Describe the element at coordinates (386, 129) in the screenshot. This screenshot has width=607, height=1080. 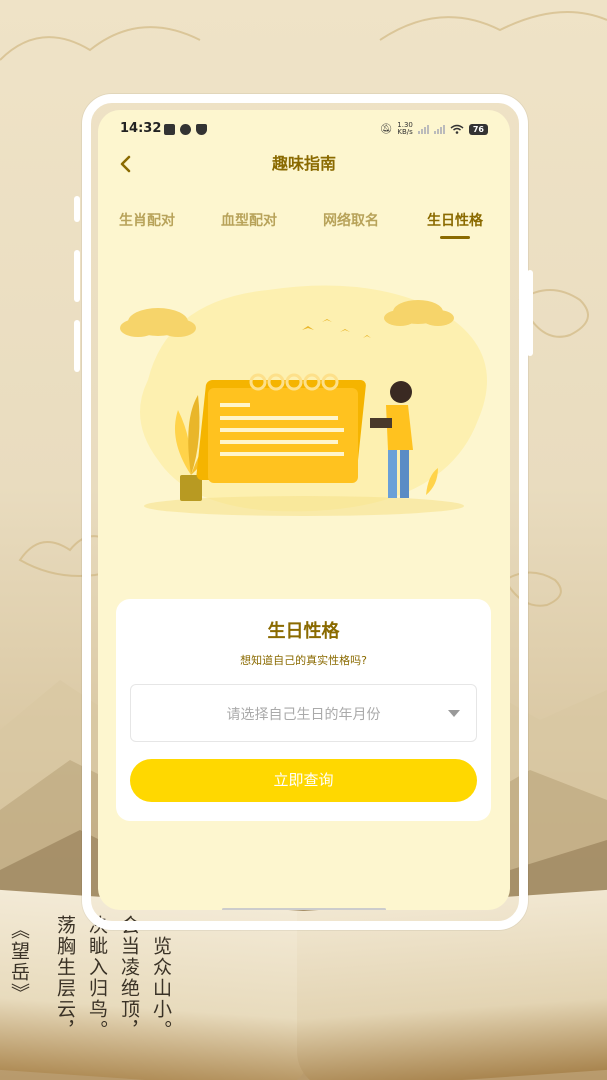
I see `mute-icon: 🔕︎` at that location.